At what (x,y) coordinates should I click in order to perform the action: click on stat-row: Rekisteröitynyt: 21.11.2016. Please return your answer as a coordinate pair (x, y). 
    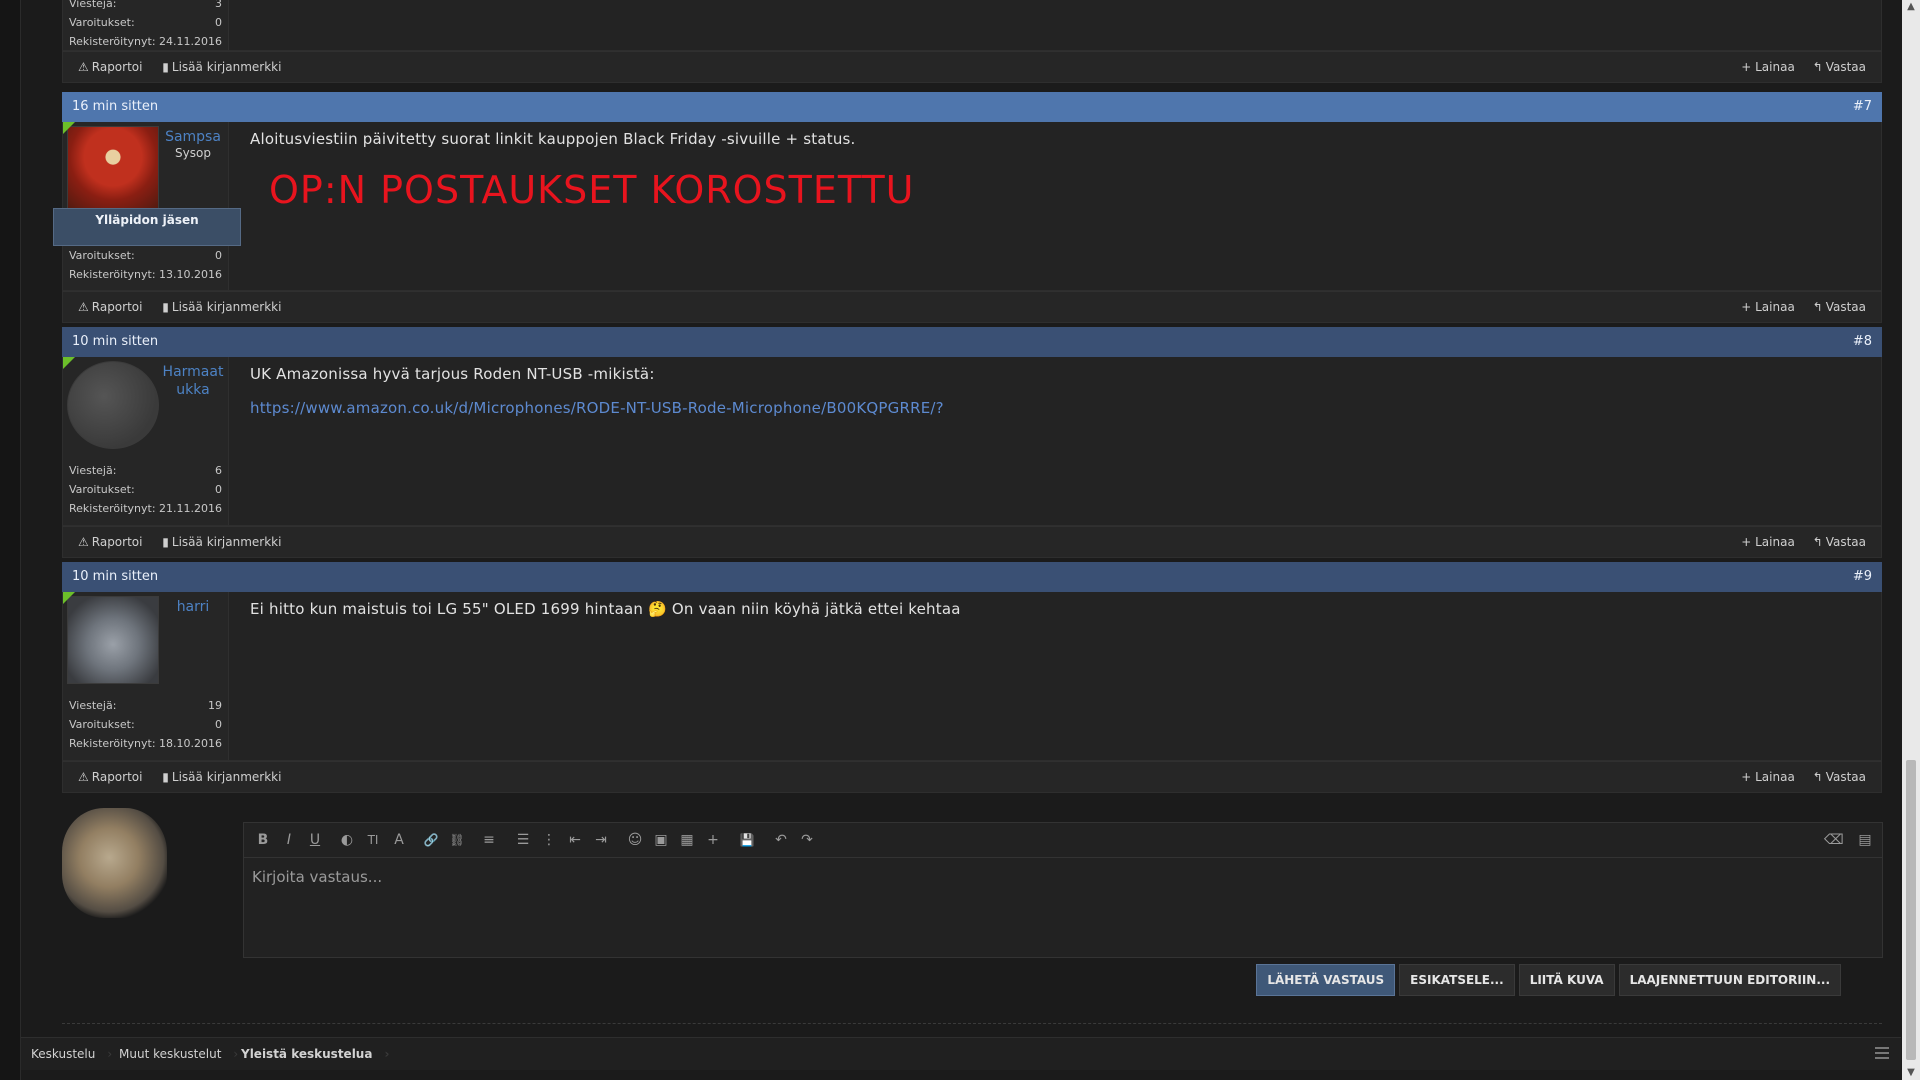
    Looking at the image, I should click on (145, 508).